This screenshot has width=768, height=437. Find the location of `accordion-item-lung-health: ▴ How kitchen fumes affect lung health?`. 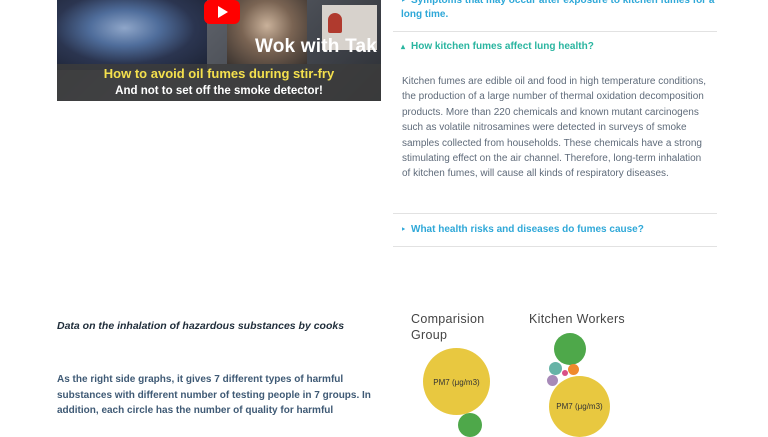

accordion-item-lung-health: ▴ How kitchen fumes affect lung health? is located at coordinates (555, 46).